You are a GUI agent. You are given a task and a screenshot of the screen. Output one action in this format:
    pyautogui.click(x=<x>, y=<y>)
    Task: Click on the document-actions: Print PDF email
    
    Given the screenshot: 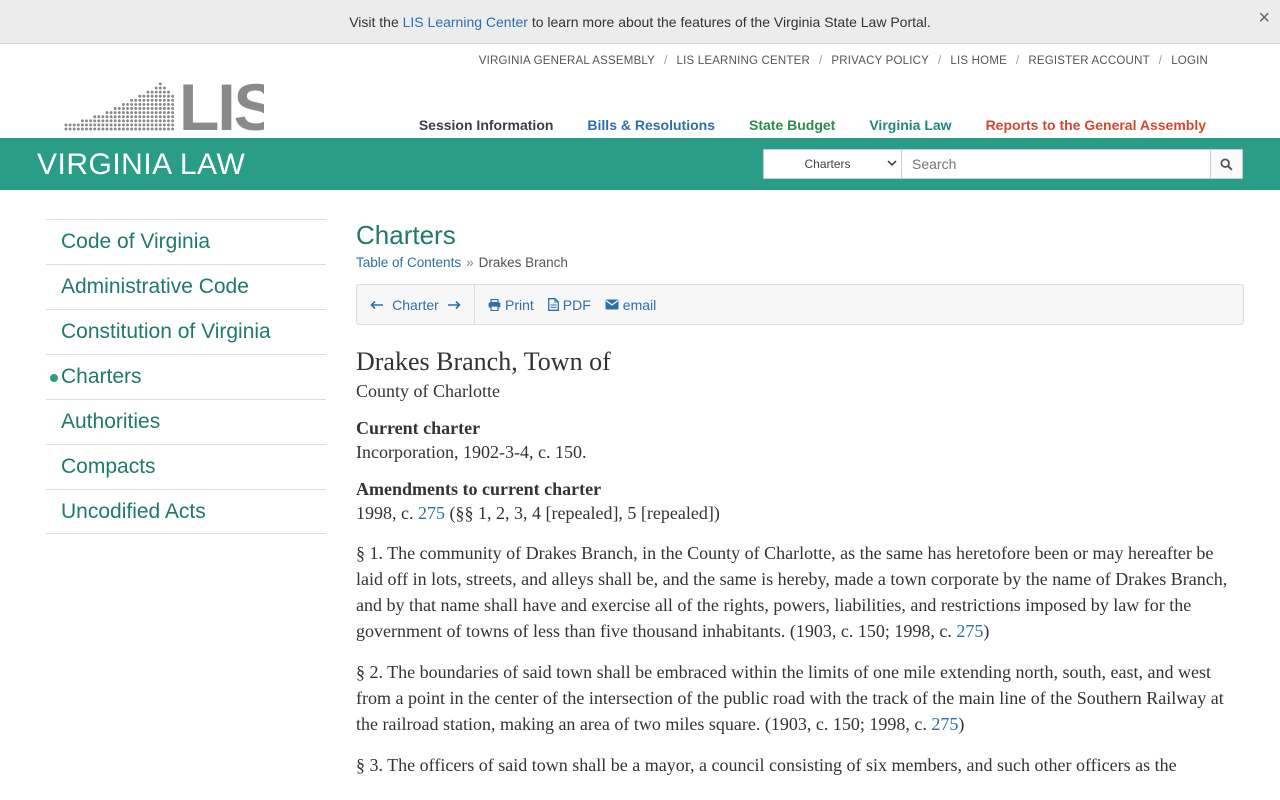 What is the action you would take?
    pyautogui.click(x=565, y=305)
    